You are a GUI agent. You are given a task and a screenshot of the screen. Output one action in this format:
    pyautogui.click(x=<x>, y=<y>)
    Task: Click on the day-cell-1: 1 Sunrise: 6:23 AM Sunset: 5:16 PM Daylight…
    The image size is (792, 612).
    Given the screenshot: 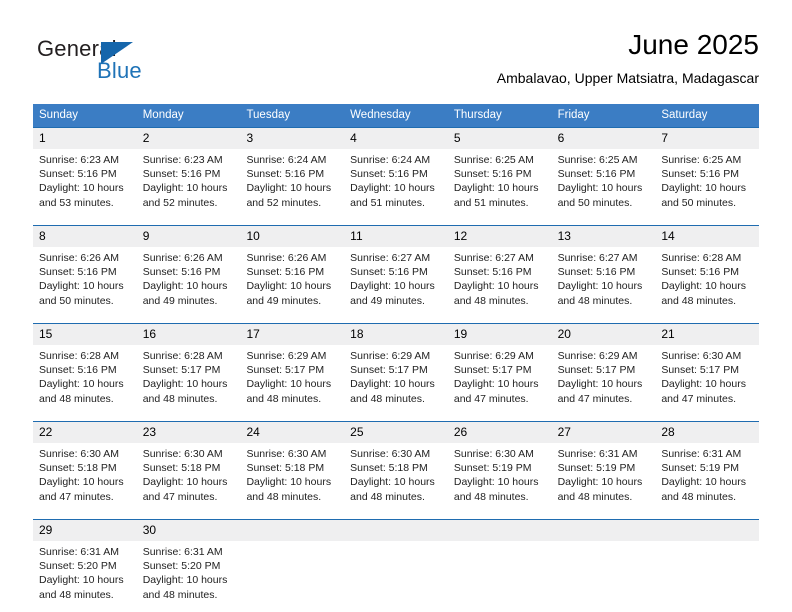 What is the action you would take?
    pyautogui.click(x=85, y=169)
    